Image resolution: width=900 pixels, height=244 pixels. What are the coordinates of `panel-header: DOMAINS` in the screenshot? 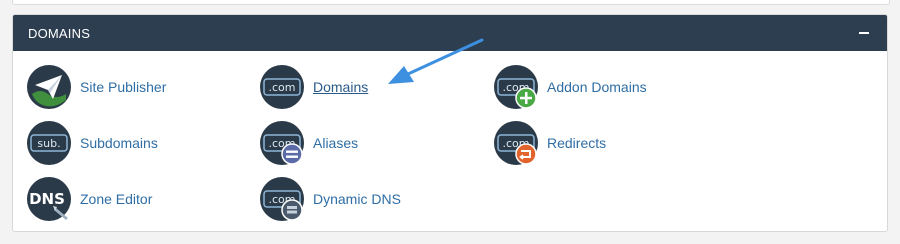 It's located at (450, 33).